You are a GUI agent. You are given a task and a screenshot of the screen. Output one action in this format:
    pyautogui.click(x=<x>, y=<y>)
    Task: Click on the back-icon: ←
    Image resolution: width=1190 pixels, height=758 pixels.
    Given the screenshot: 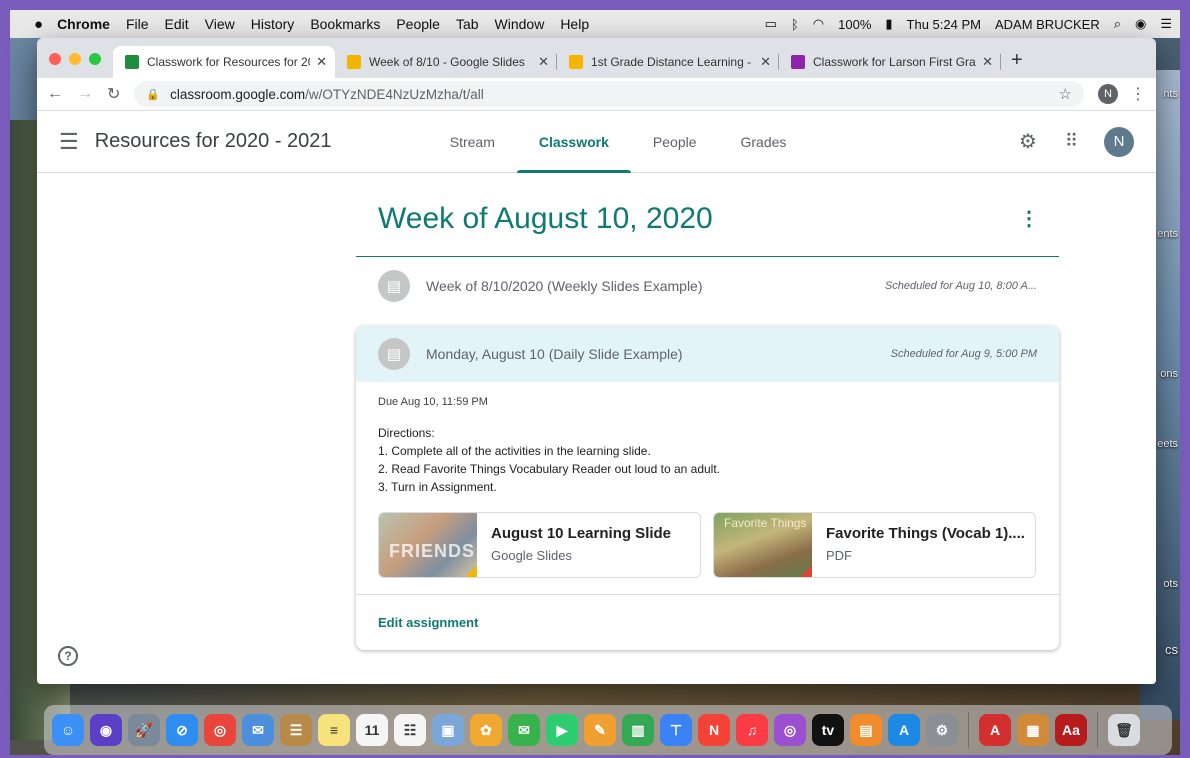 What is the action you would take?
    pyautogui.click(x=55, y=94)
    